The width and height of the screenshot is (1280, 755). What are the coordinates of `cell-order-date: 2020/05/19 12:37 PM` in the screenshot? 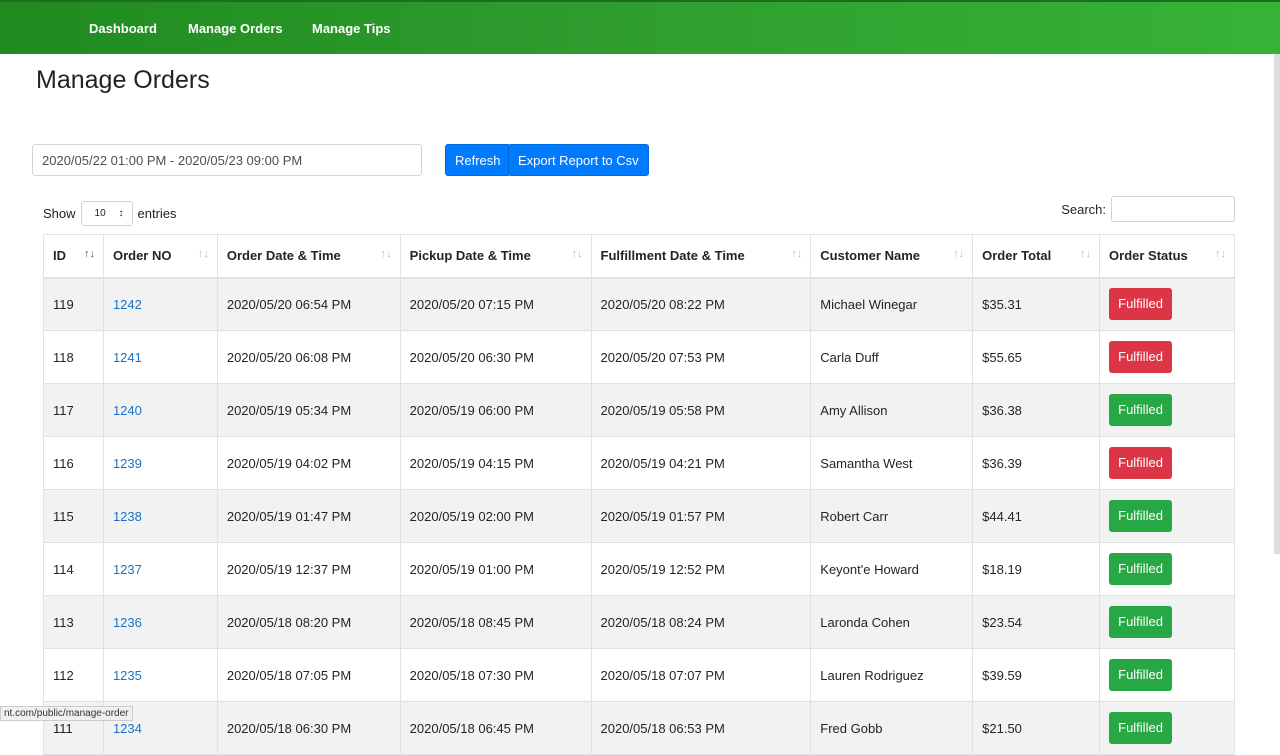 It's located at (308, 569).